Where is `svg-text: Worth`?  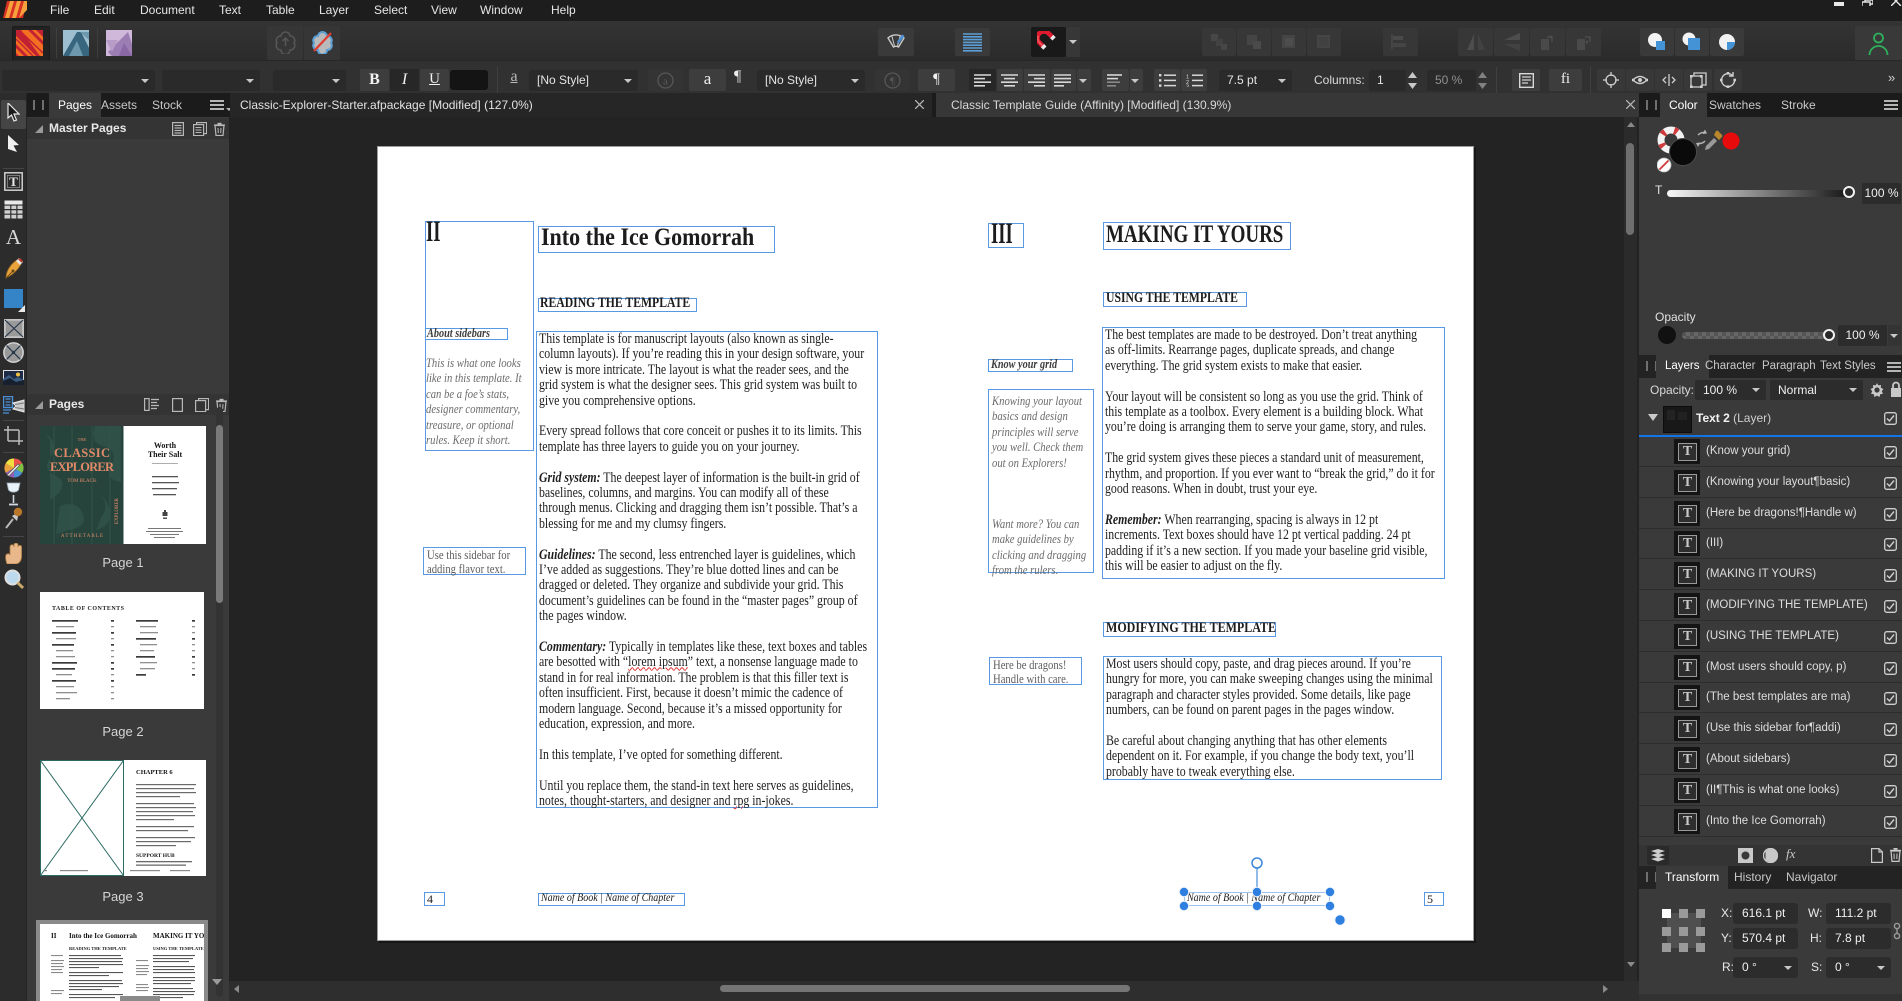
svg-text: Worth is located at coordinates (165, 445).